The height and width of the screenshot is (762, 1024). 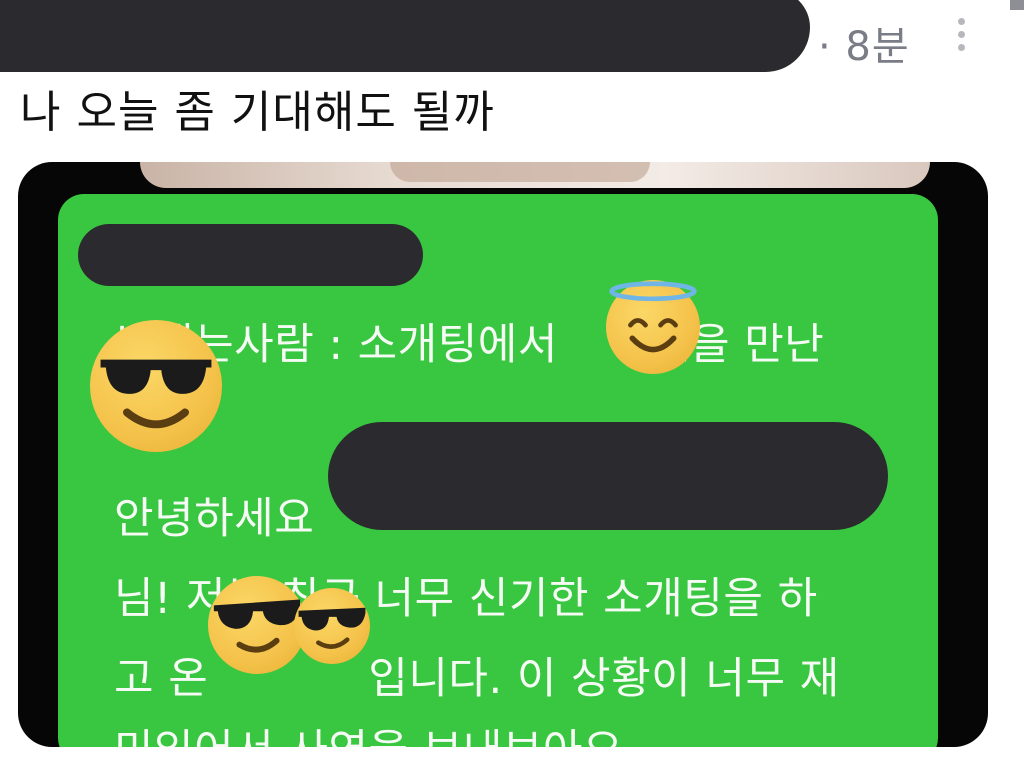 I want to click on card-body-redaction, so click(x=608, y=476).